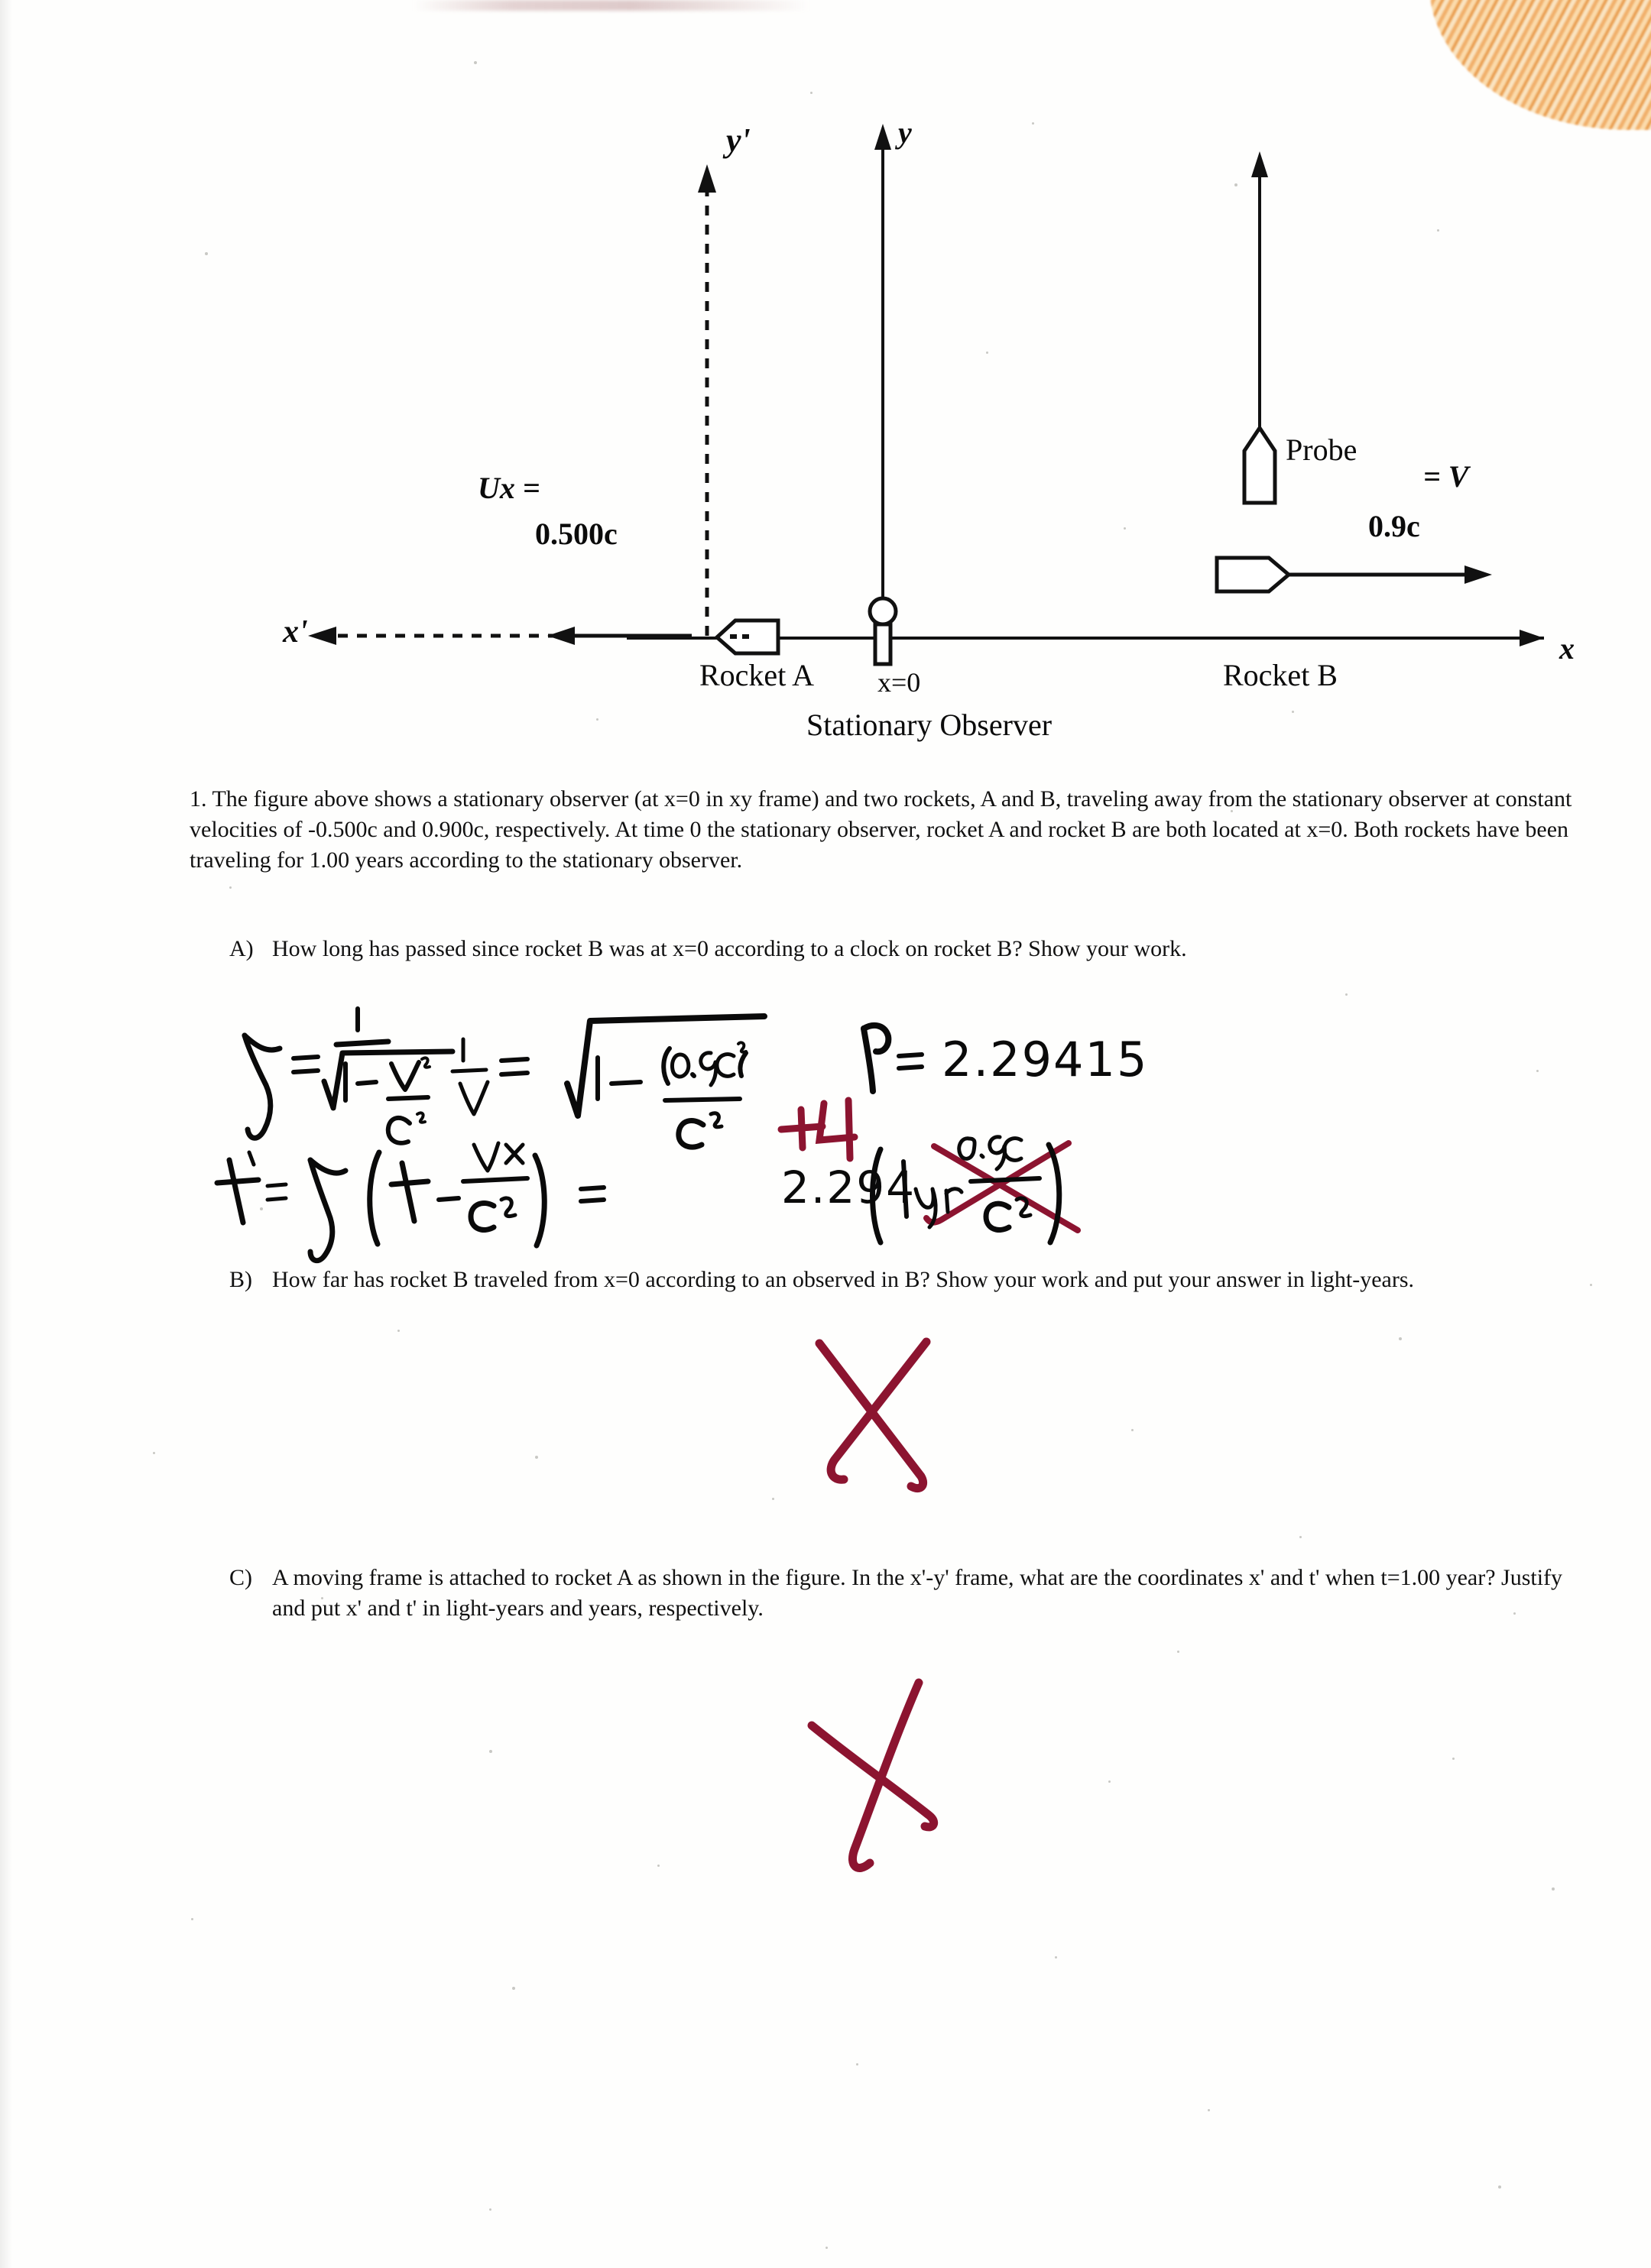  I want to click on c-result, so click(1012, 1149).